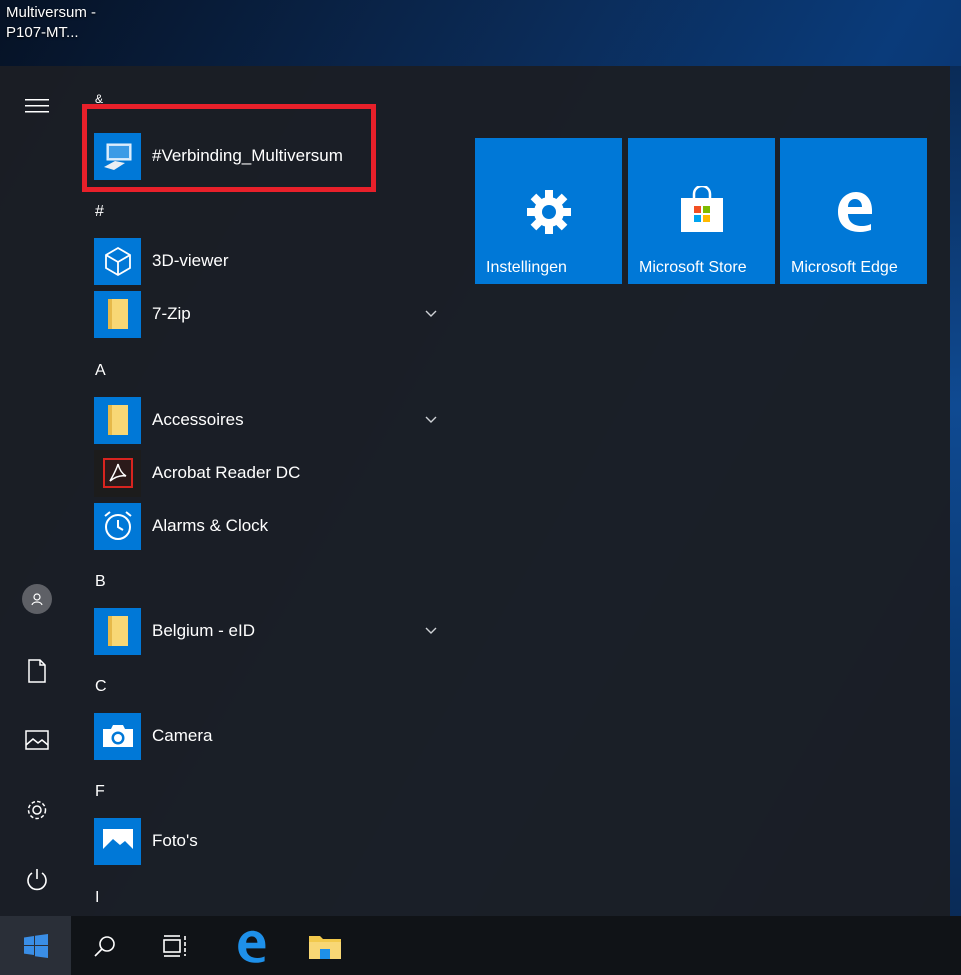  Describe the element at coordinates (269, 261) in the screenshot. I see `app-item-3d-viewer: 3D-viewer` at that location.